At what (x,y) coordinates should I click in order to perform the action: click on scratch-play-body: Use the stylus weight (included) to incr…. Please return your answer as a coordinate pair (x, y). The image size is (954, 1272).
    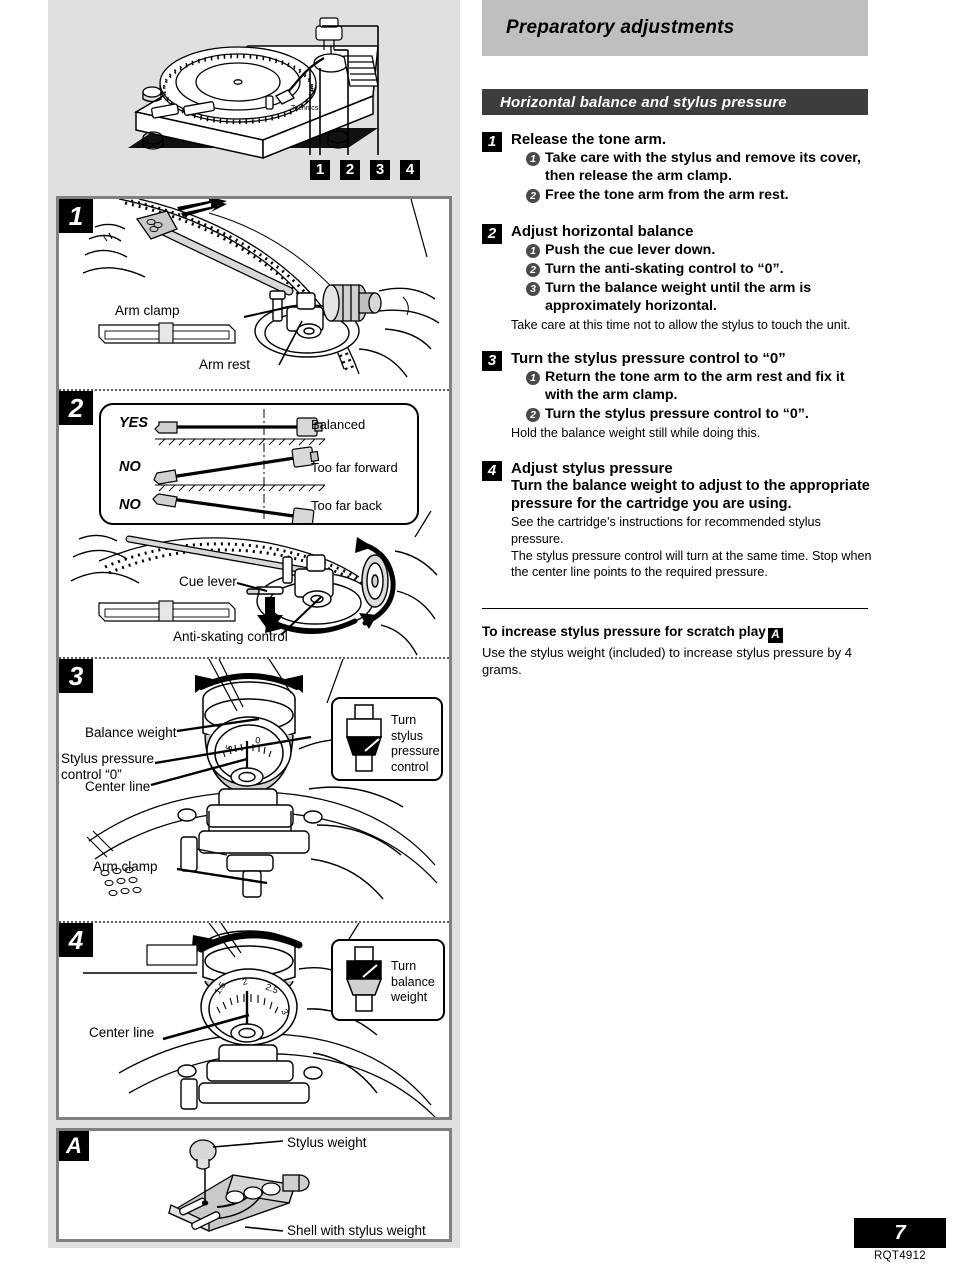
    Looking at the image, I should click on (667, 660).